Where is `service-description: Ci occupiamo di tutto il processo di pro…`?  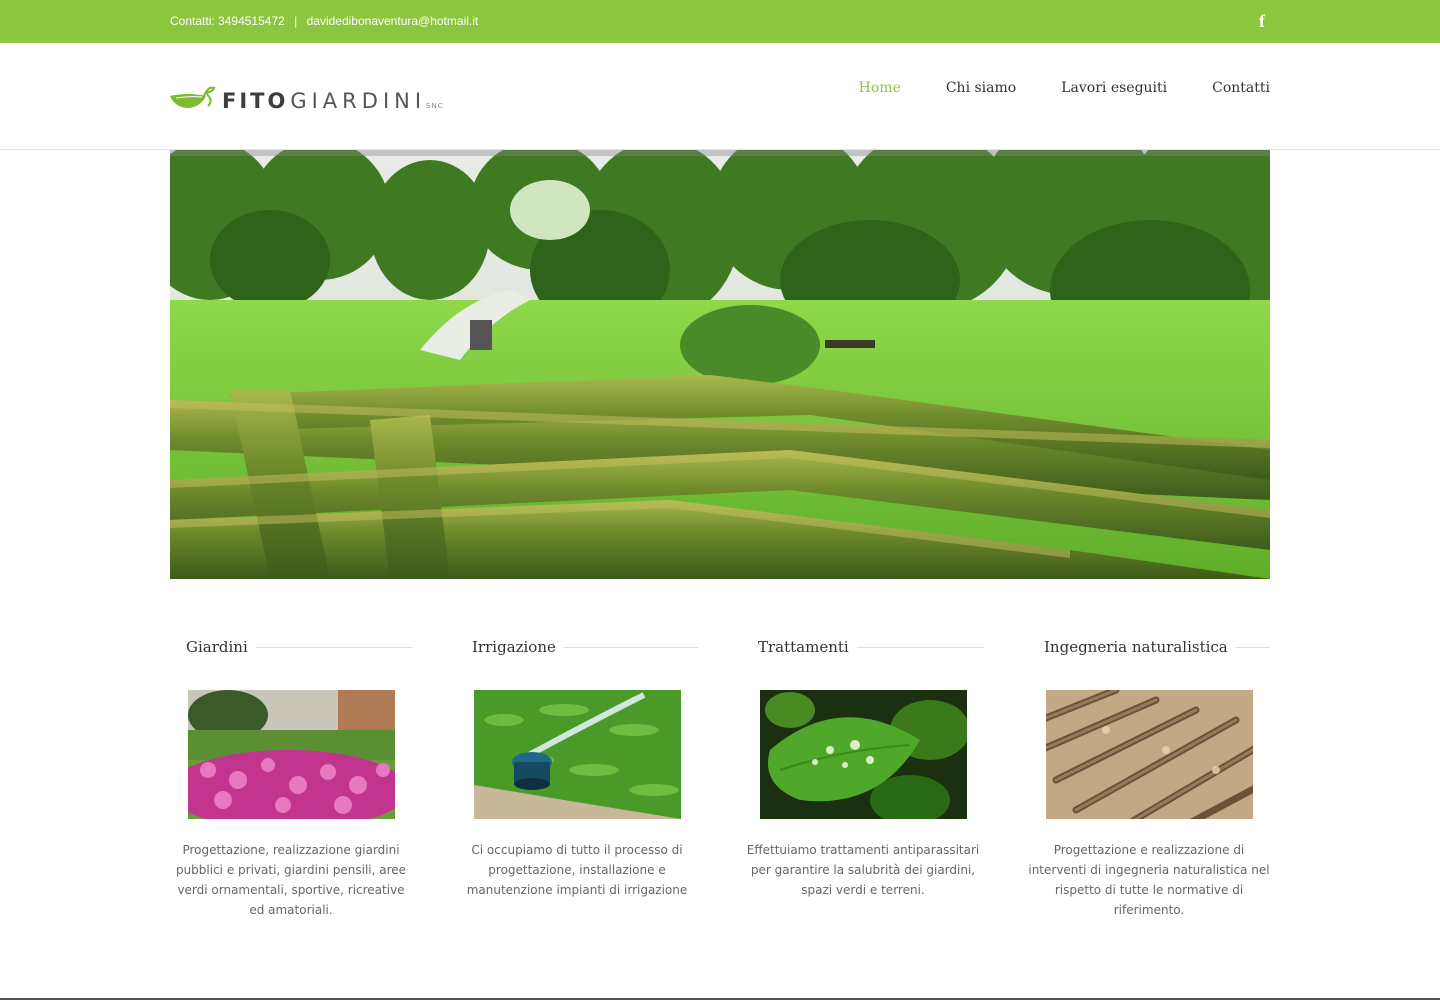 service-description: Ci occupiamo di tutto il processo di pro… is located at coordinates (577, 870).